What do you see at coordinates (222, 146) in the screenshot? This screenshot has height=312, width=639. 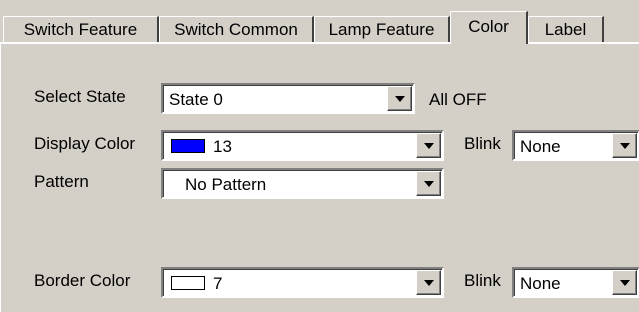 I see `display-color-value: 13` at bounding box center [222, 146].